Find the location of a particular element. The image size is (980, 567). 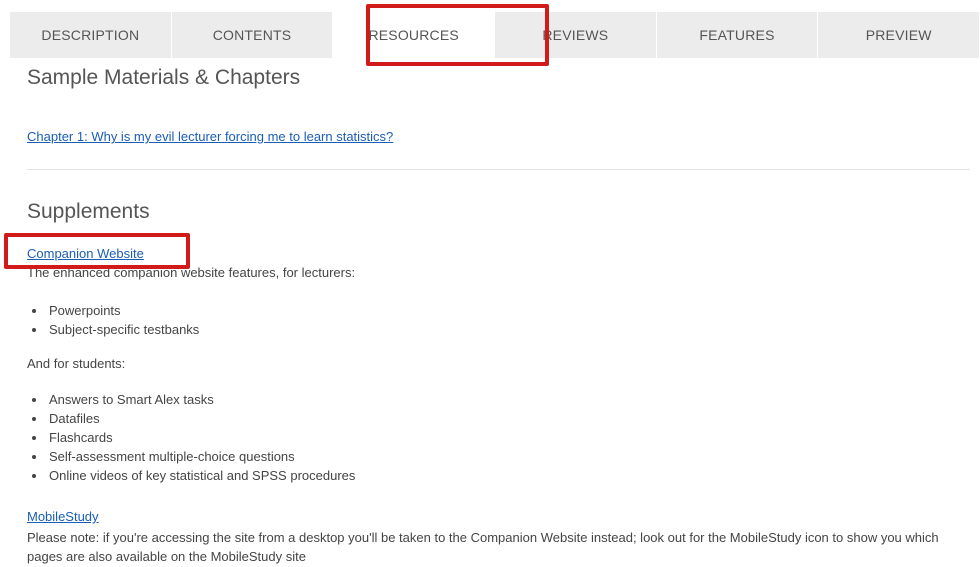

list-item: Flashcards is located at coordinates (201, 437).